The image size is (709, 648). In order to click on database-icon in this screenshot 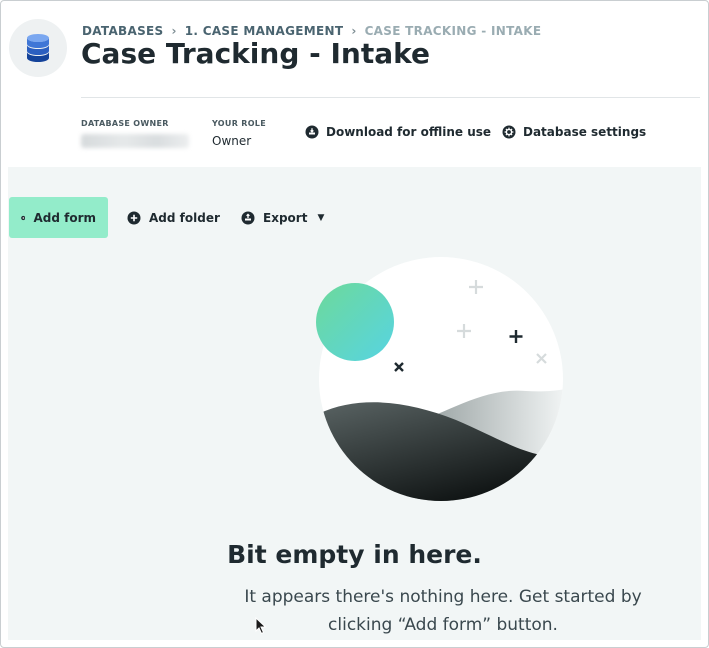, I will do `click(38, 48)`.